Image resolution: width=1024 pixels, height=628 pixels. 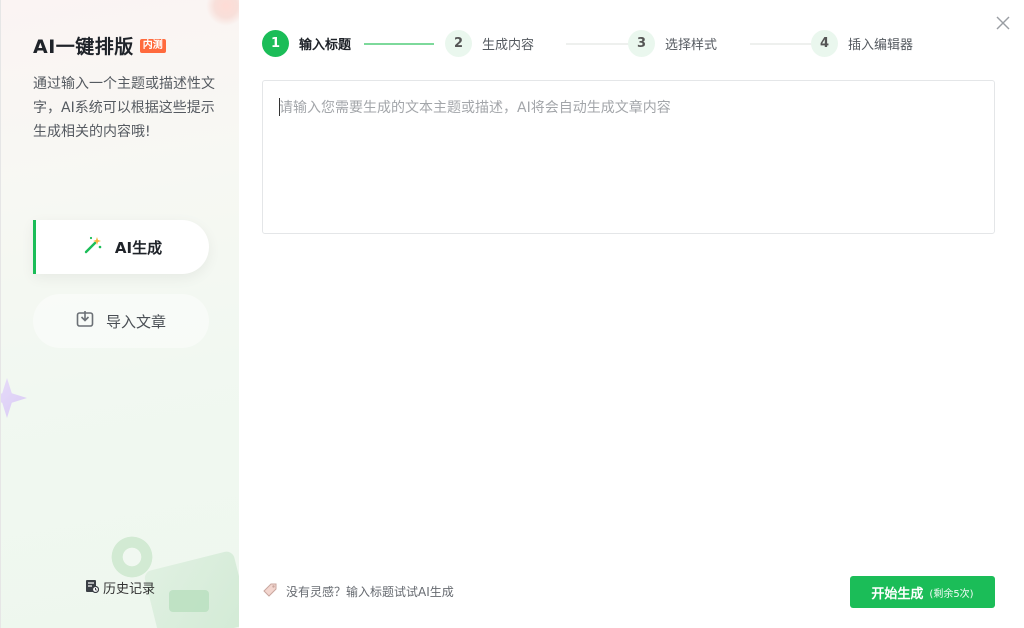 What do you see at coordinates (508, 45) in the screenshot?
I see `step-2-label: 生成内容` at bounding box center [508, 45].